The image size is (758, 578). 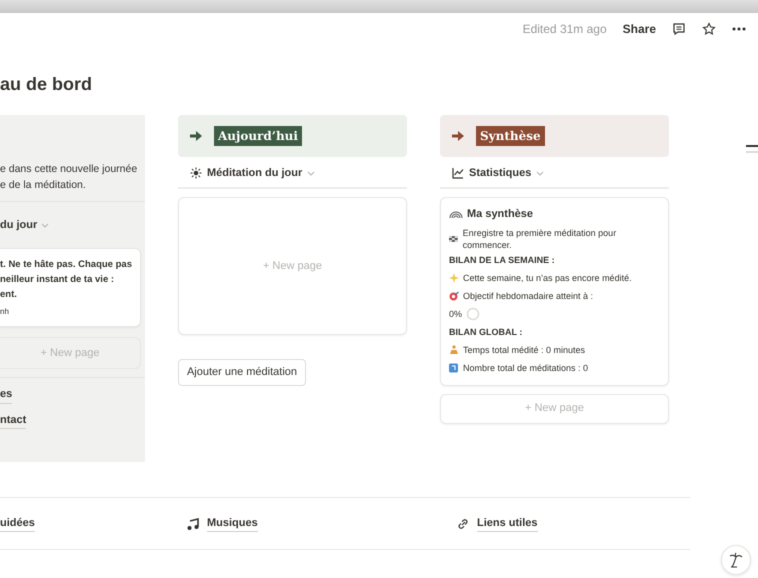 I want to click on chart-icon, so click(x=458, y=173).